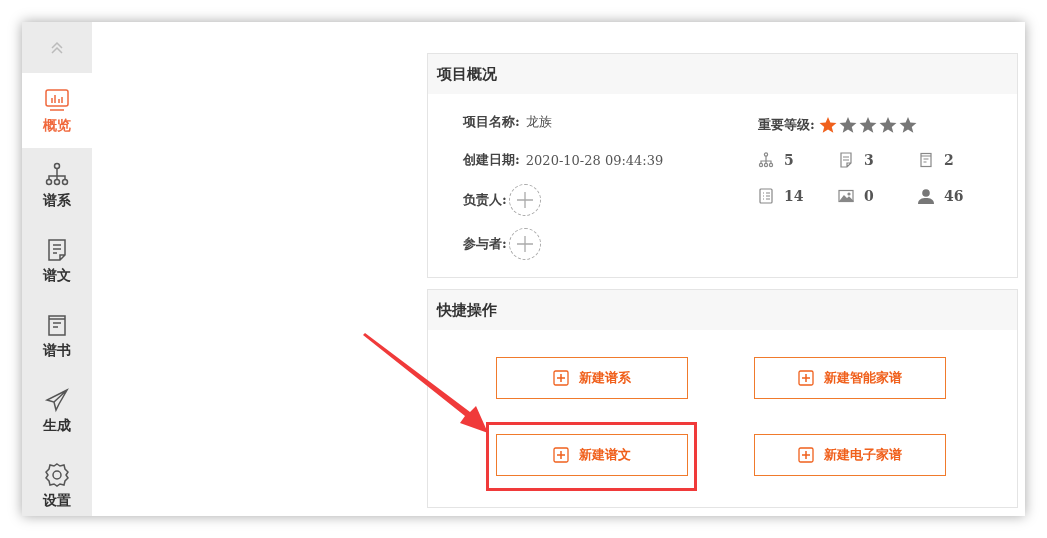 The width and height of the screenshot is (1047, 538). I want to click on sidebar-item: 设置, so click(57, 482).